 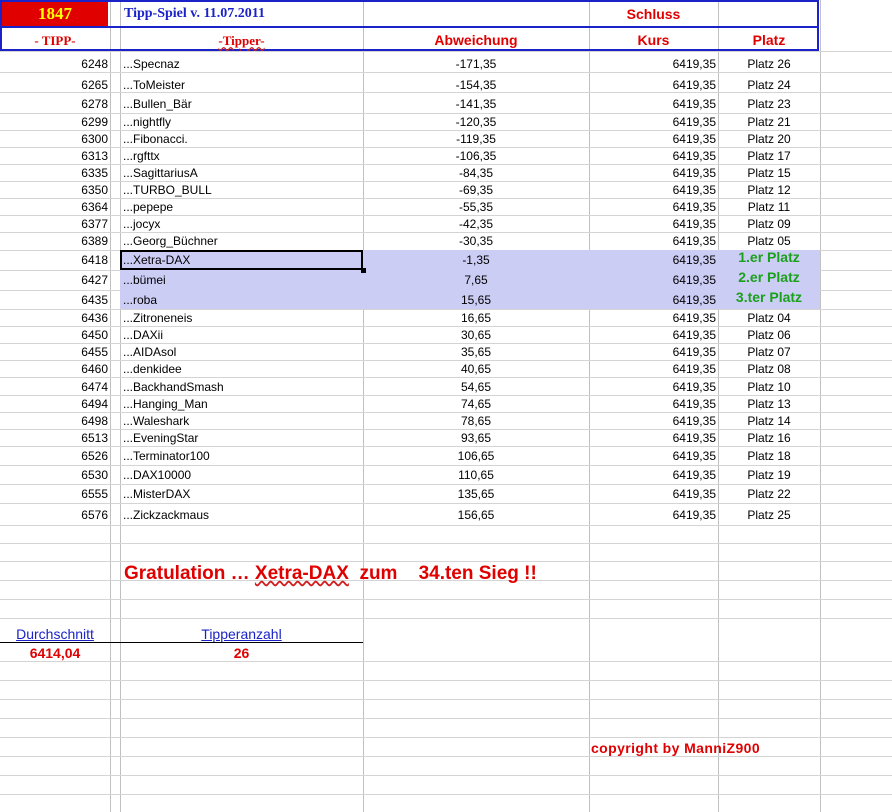 What do you see at coordinates (769, 297) in the screenshot?
I see `platz-cell: 3.ter Platz` at bounding box center [769, 297].